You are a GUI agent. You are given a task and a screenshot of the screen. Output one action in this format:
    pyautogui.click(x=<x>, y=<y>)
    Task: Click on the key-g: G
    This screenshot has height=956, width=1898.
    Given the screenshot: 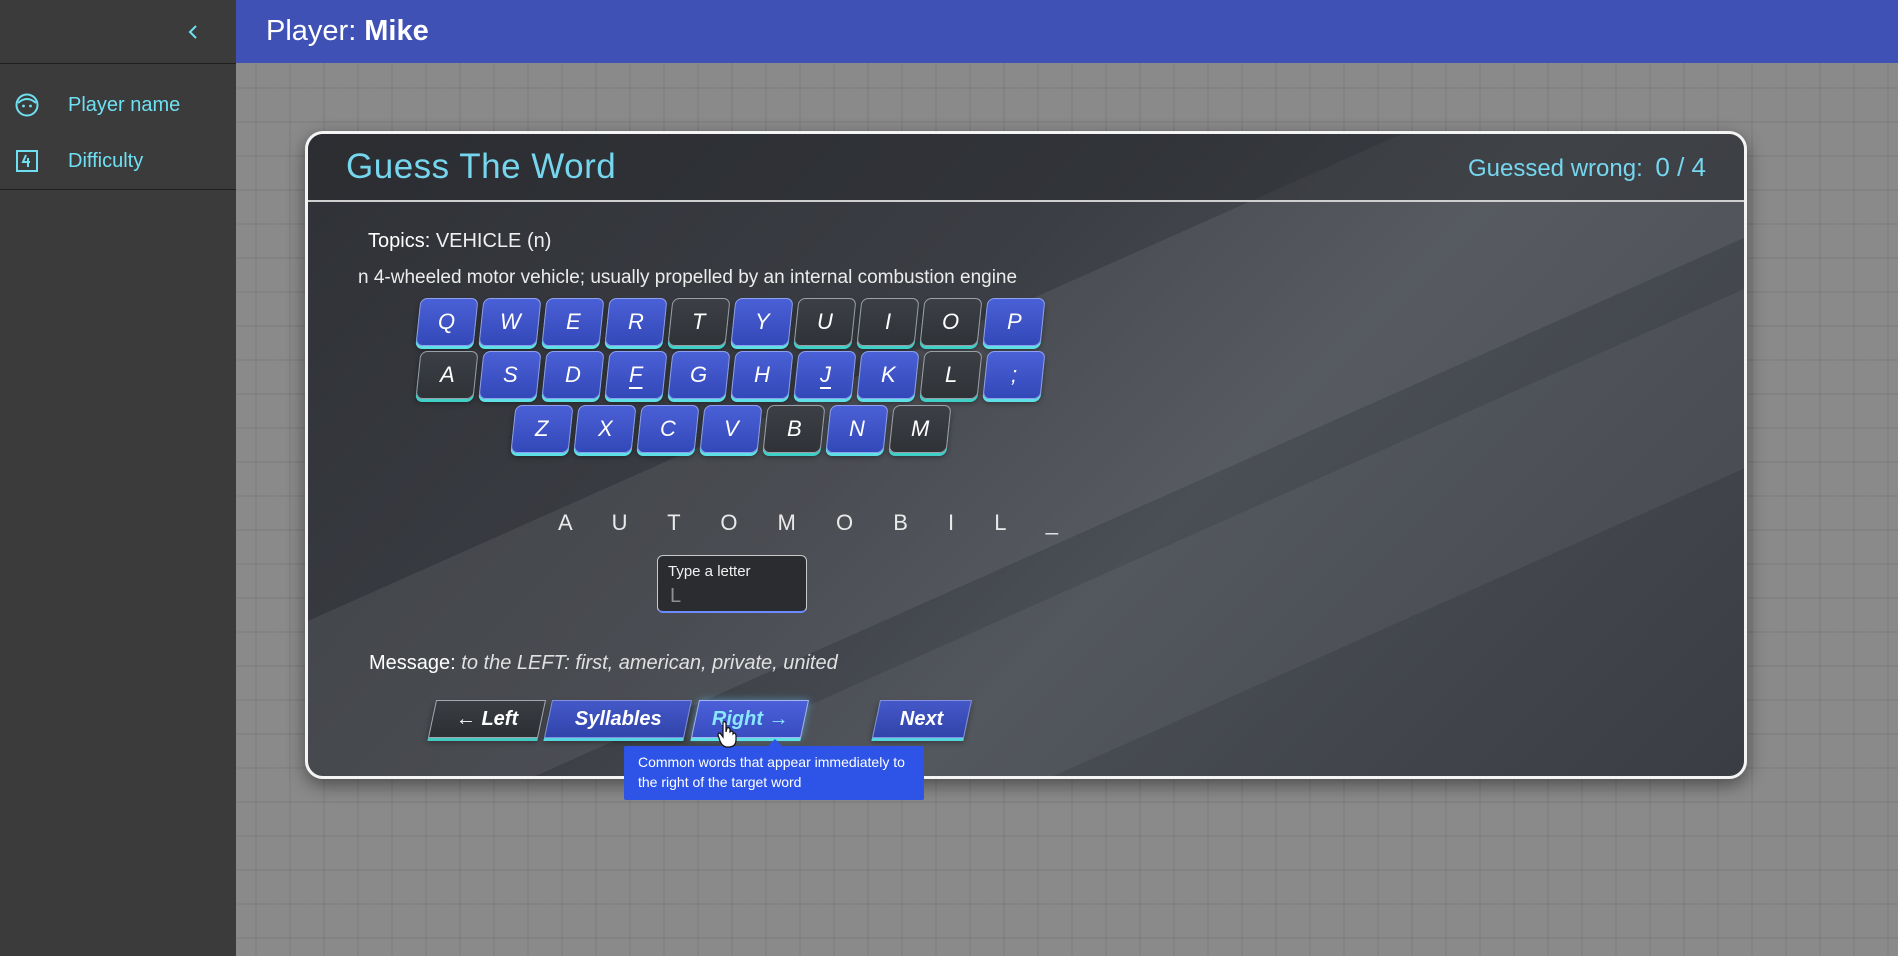 What is the action you would take?
    pyautogui.click(x=699, y=375)
    